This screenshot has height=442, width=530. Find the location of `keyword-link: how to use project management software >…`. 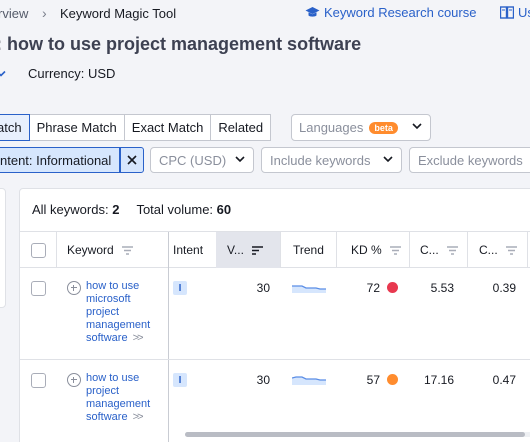

keyword-link: how to use project management software >… is located at coordinates (124, 398).